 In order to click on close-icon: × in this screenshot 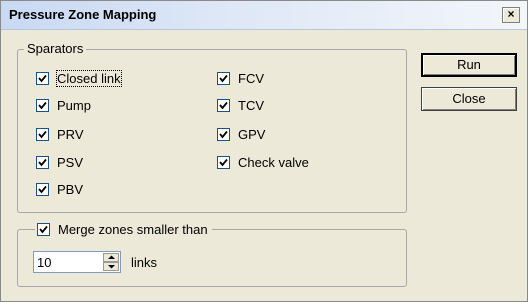, I will do `click(511, 15)`.